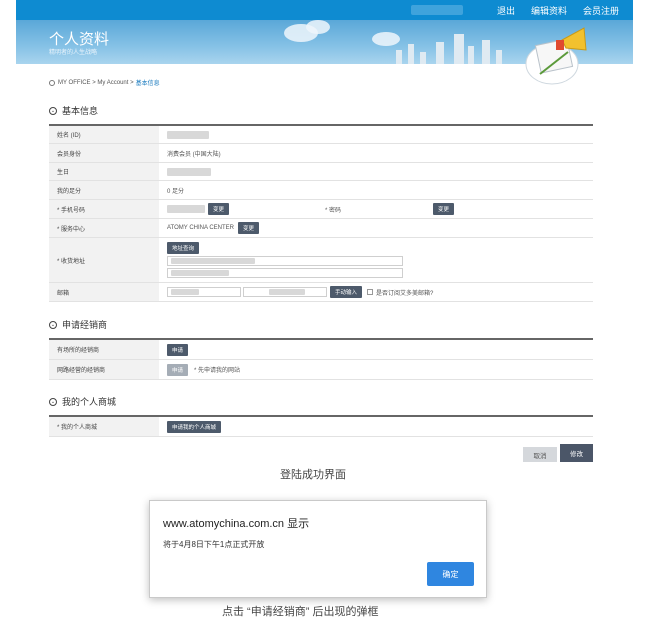 The height and width of the screenshot is (624, 648). Describe the element at coordinates (147, 84) in the screenshot. I see `breadcrumb-current: 基本信息` at that location.